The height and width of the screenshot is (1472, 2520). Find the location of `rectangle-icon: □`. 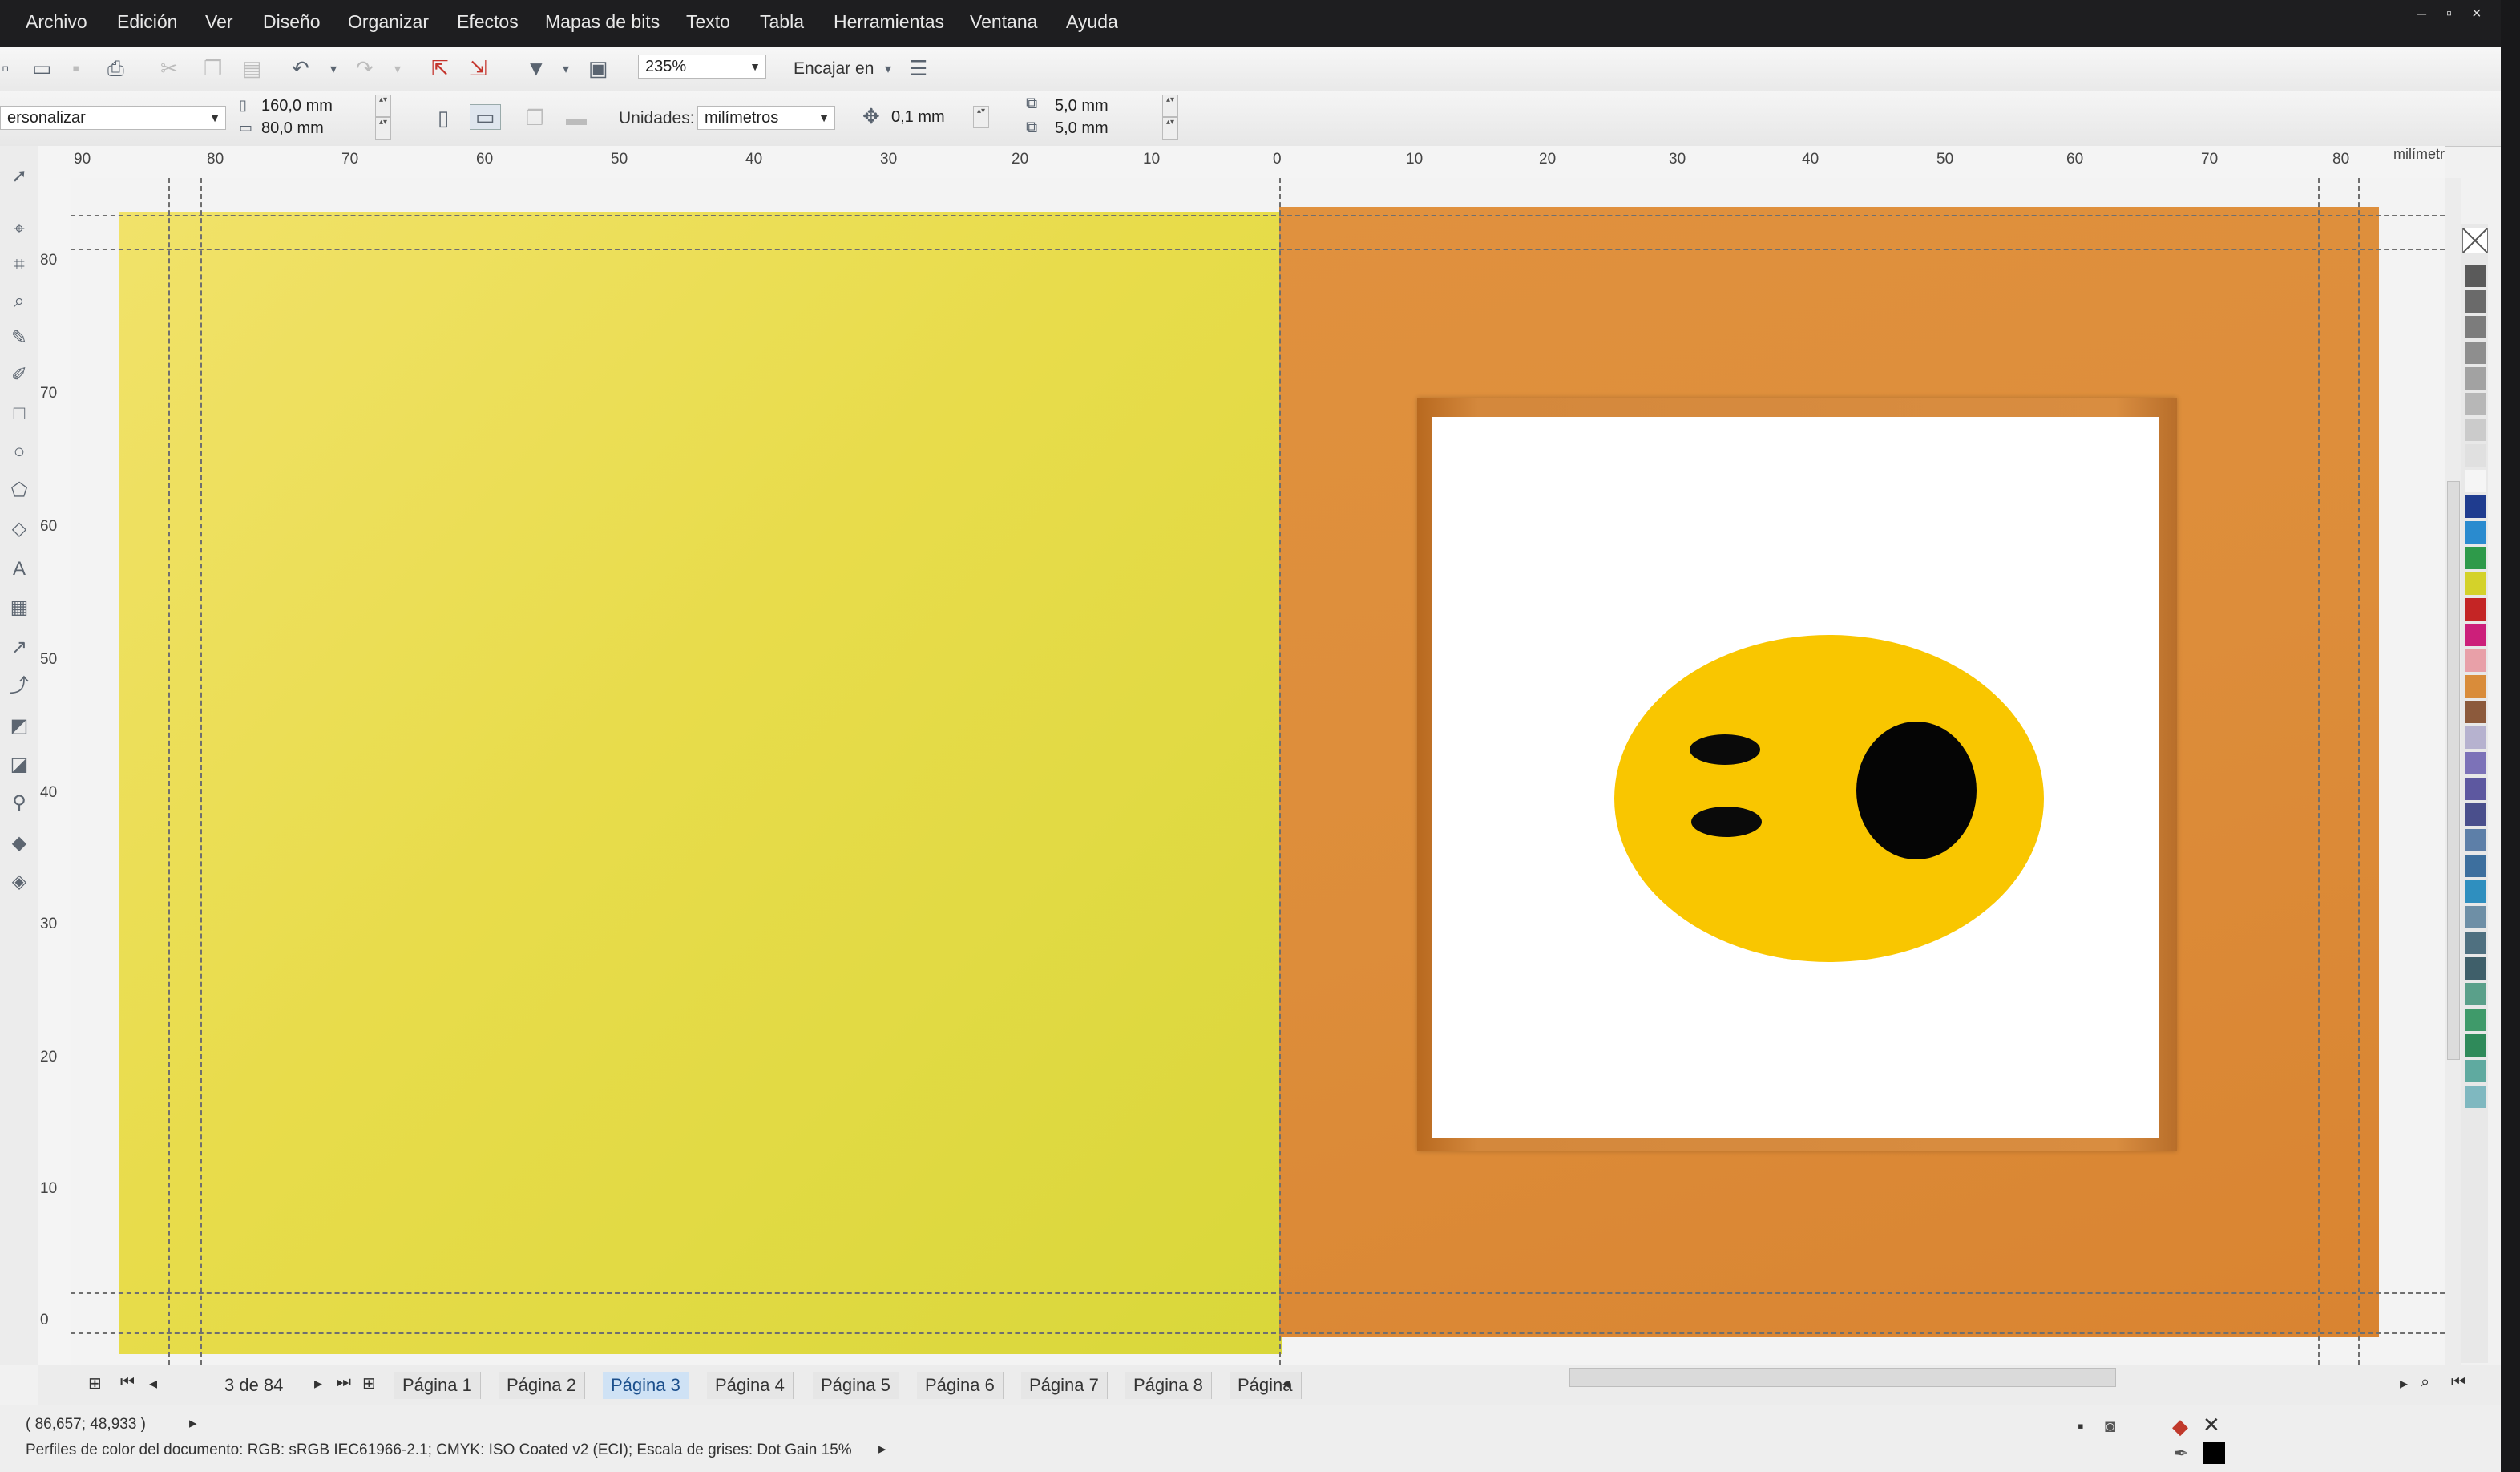

rectangle-icon: □ is located at coordinates (19, 413).